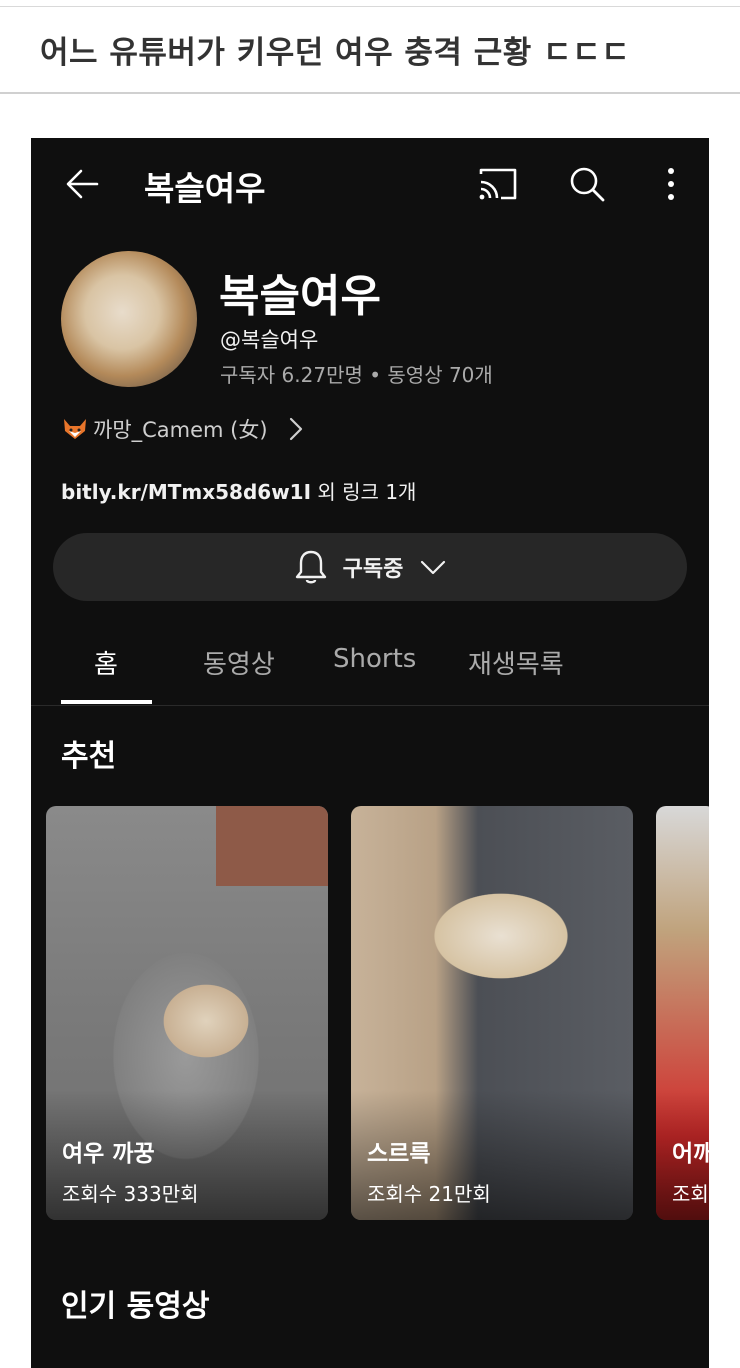  Describe the element at coordinates (129, 319) in the screenshot. I see `channel-avatar` at that location.